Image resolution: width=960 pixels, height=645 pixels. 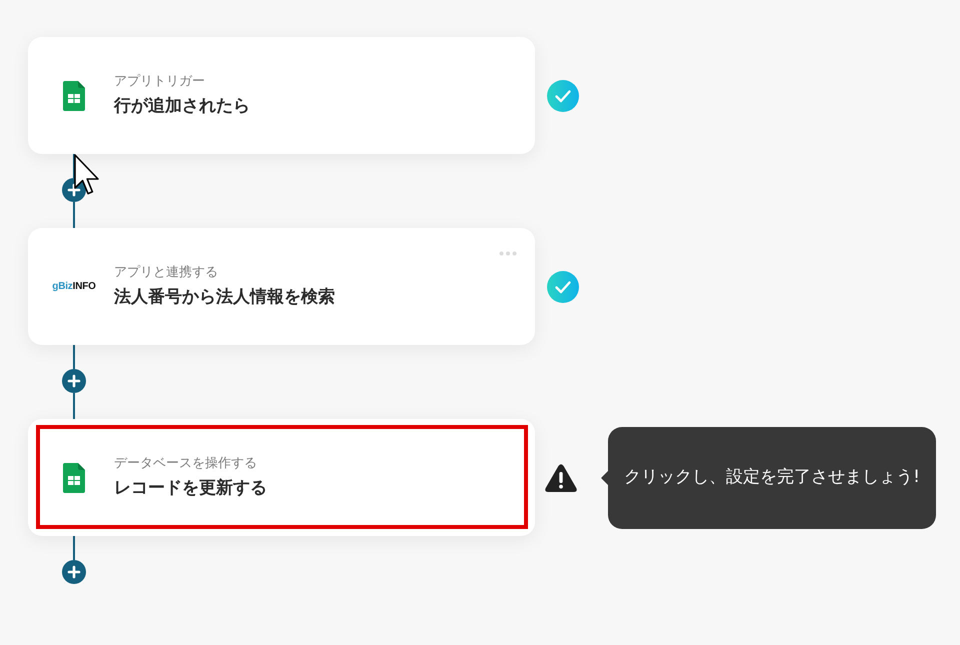 What do you see at coordinates (772, 477) in the screenshot?
I see `tooltip-text: クリックし、設定を完了させましょう!` at bounding box center [772, 477].